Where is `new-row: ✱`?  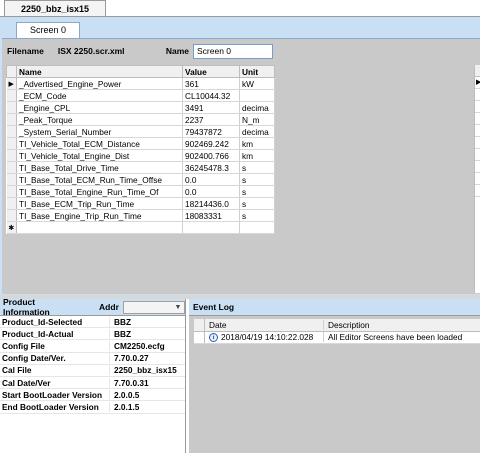 new-row: ✱ is located at coordinates (140, 227).